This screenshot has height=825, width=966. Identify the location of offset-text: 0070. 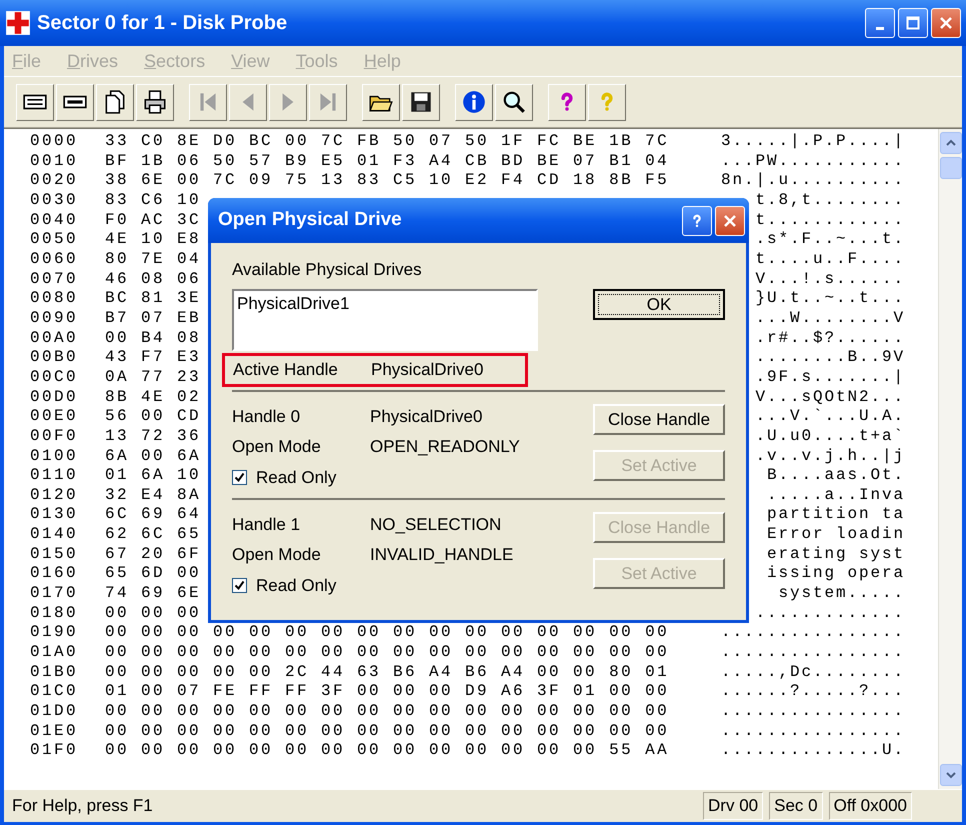
(55, 280).